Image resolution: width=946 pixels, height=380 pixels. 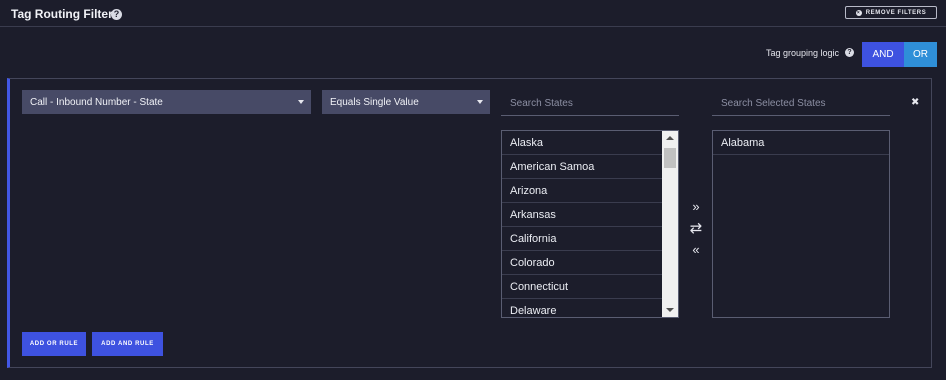 I want to click on logic-and-button: AND, so click(x=883, y=54).